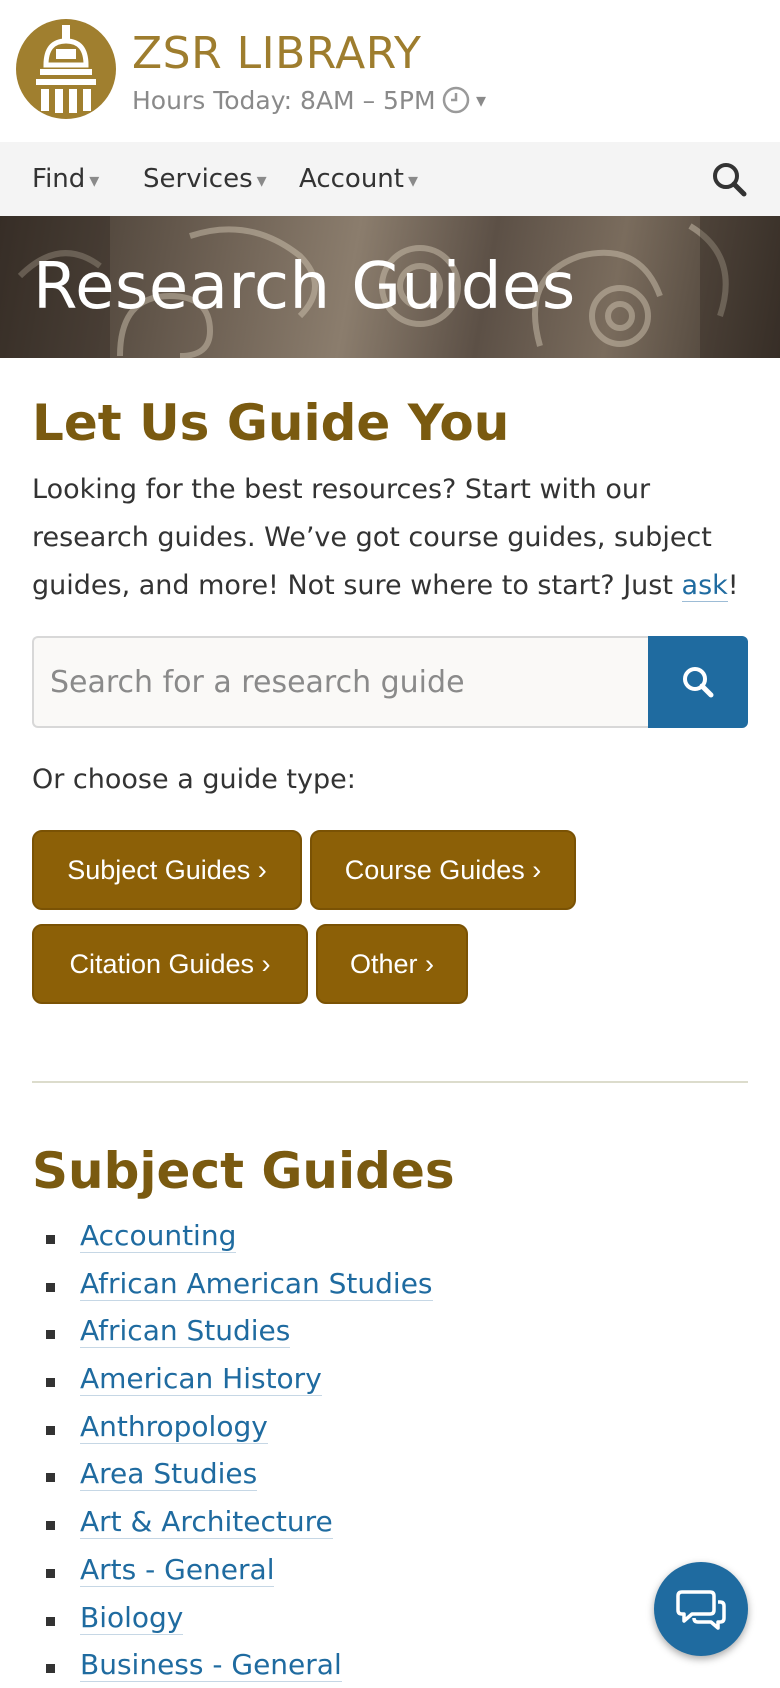 The image size is (780, 1688). I want to click on citation-guides-button: Citation Guides ›, so click(170, 964).